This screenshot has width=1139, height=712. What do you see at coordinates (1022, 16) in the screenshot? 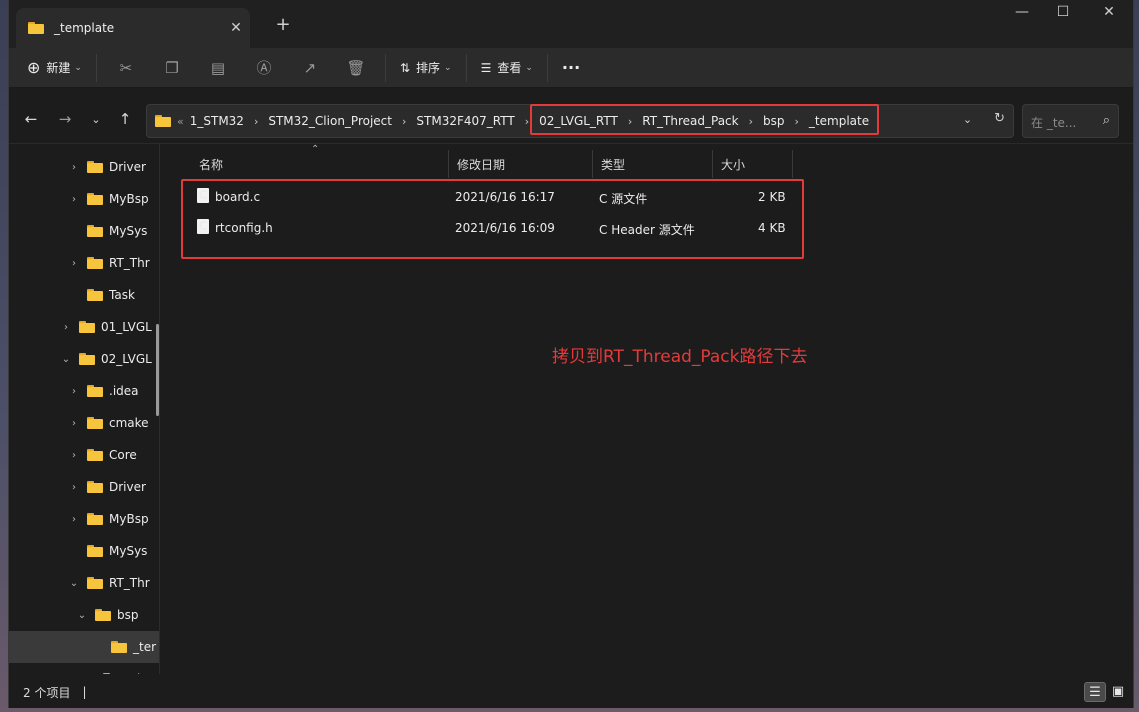
I see `minimize-button: —` at bounding box center [1022, 16].